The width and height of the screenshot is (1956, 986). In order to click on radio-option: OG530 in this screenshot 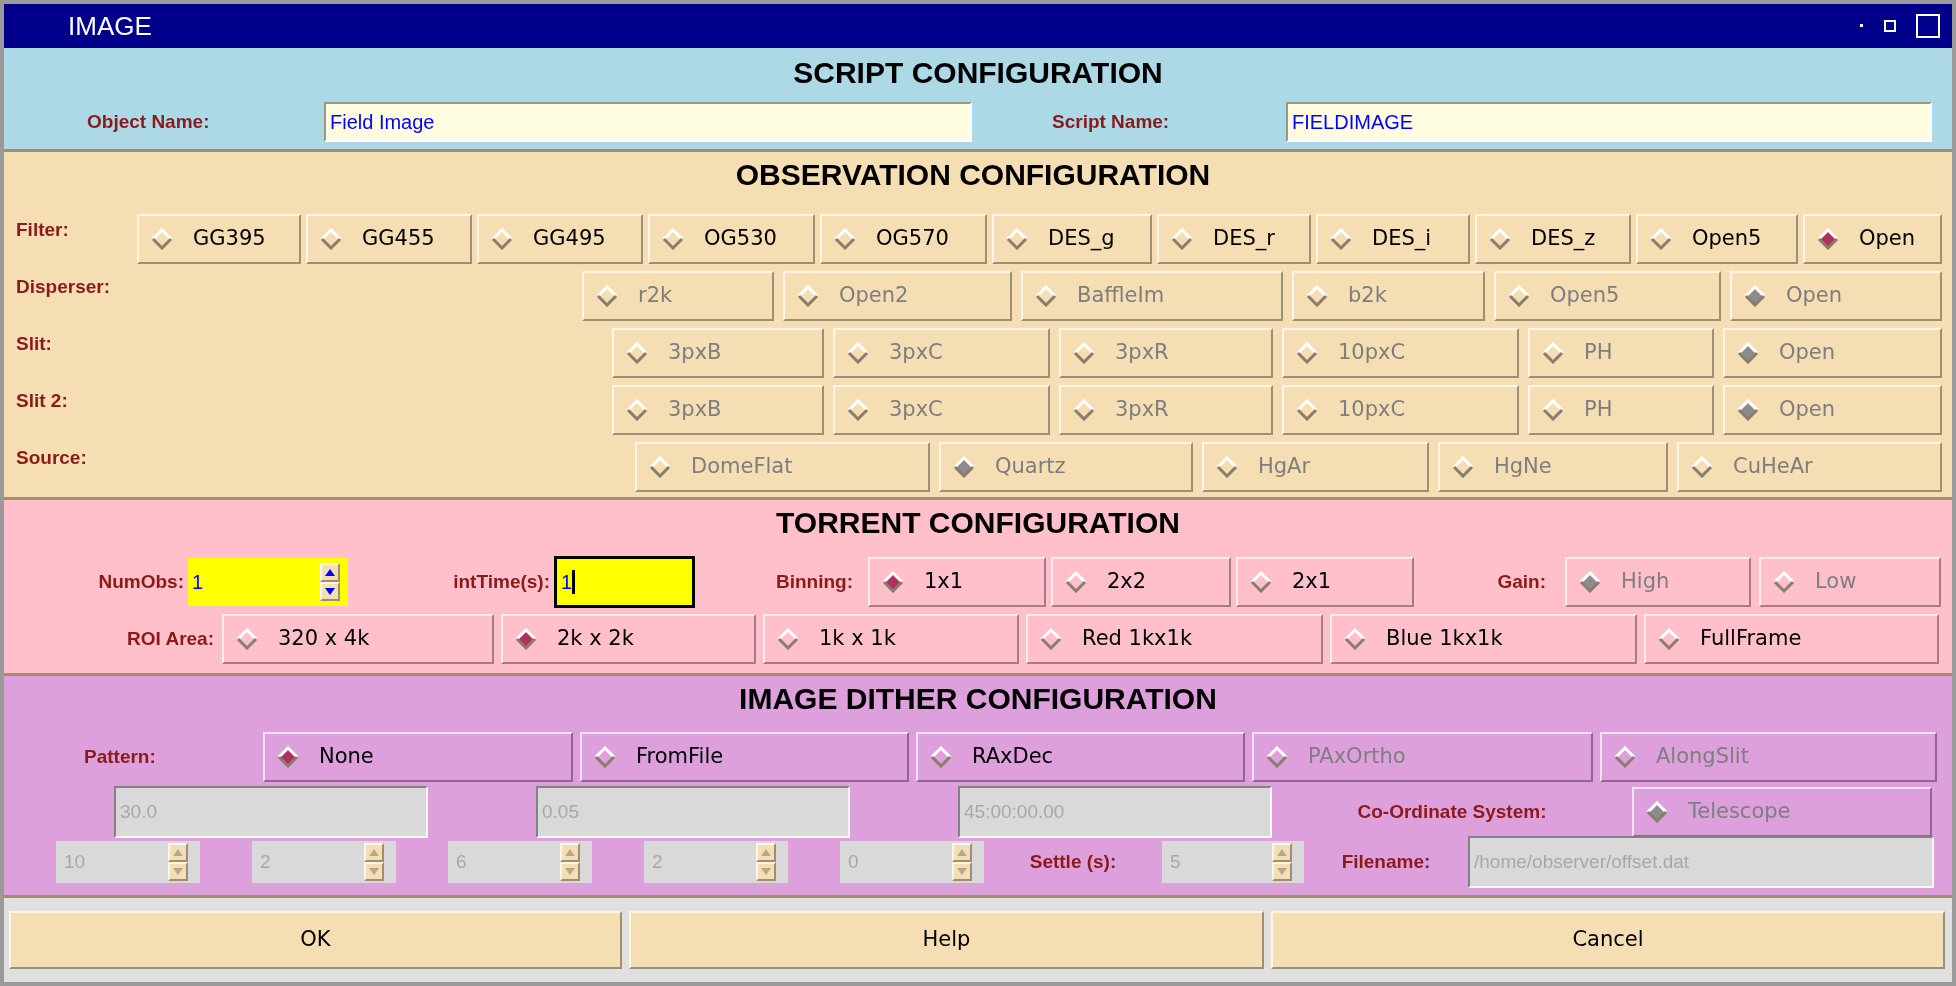, I will do `click(731, 239)`.